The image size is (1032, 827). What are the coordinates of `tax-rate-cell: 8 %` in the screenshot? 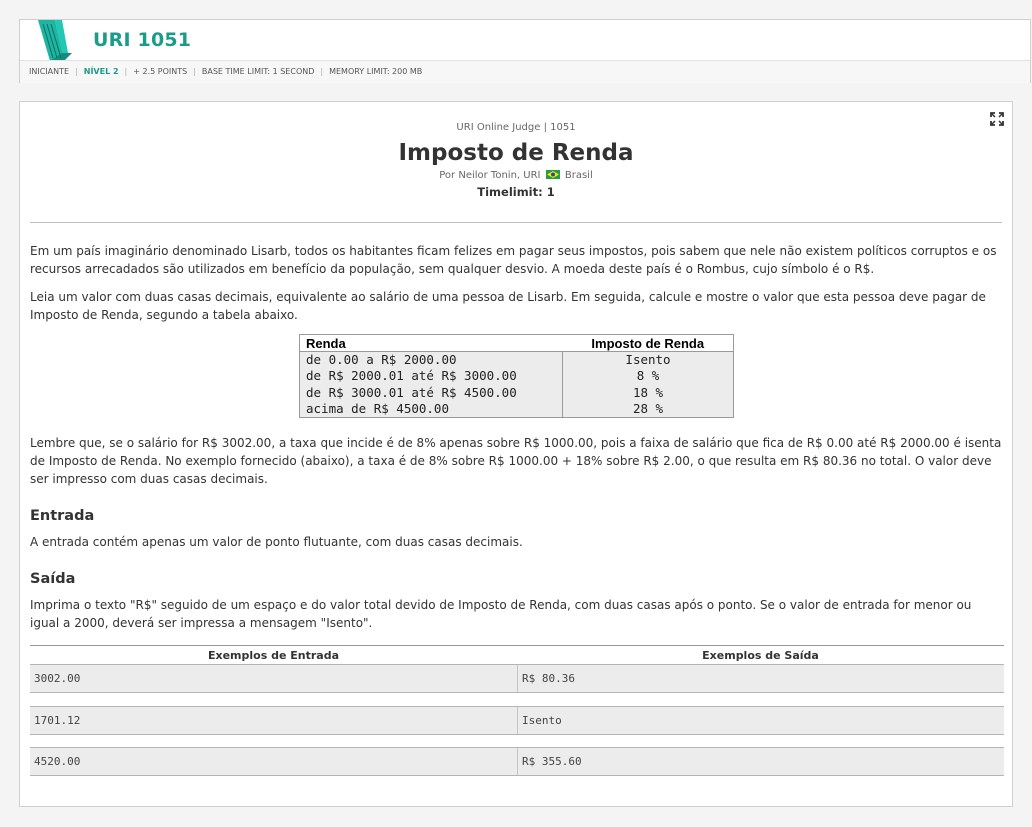 It's located at (648, 376).